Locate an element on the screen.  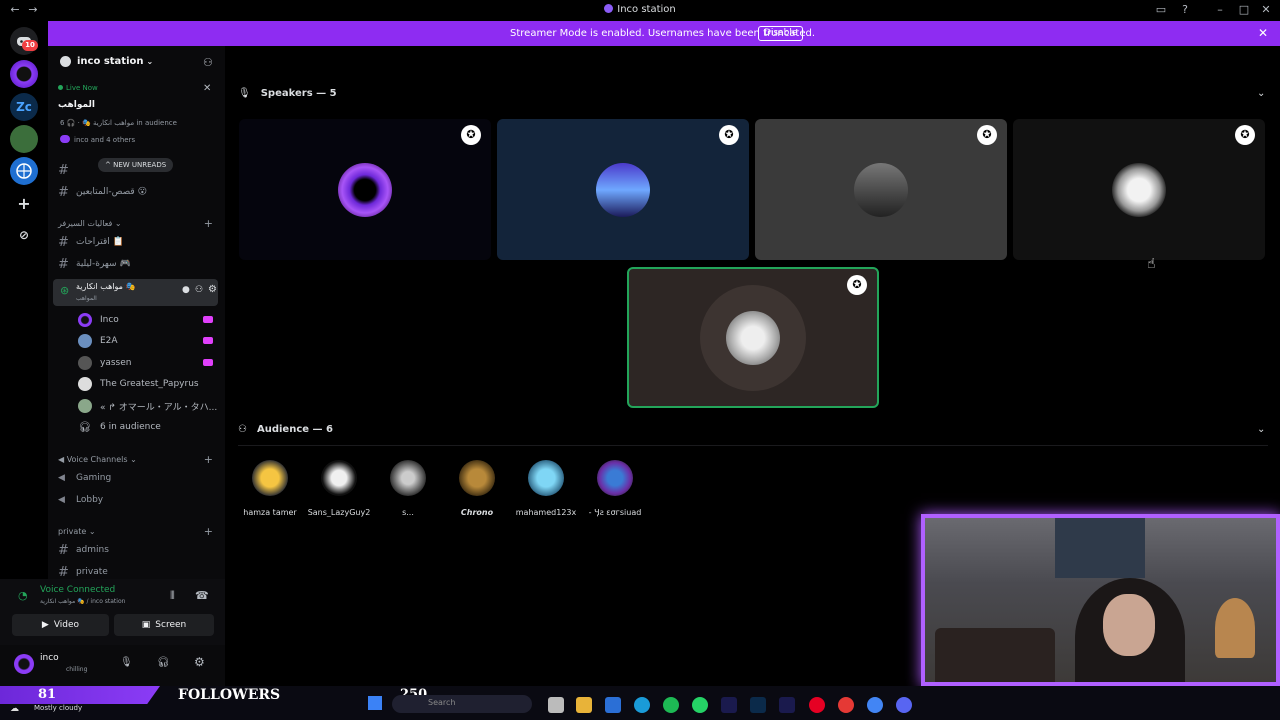
speaker-tile-speaking: ✪ is located at coordinates (753, 337).